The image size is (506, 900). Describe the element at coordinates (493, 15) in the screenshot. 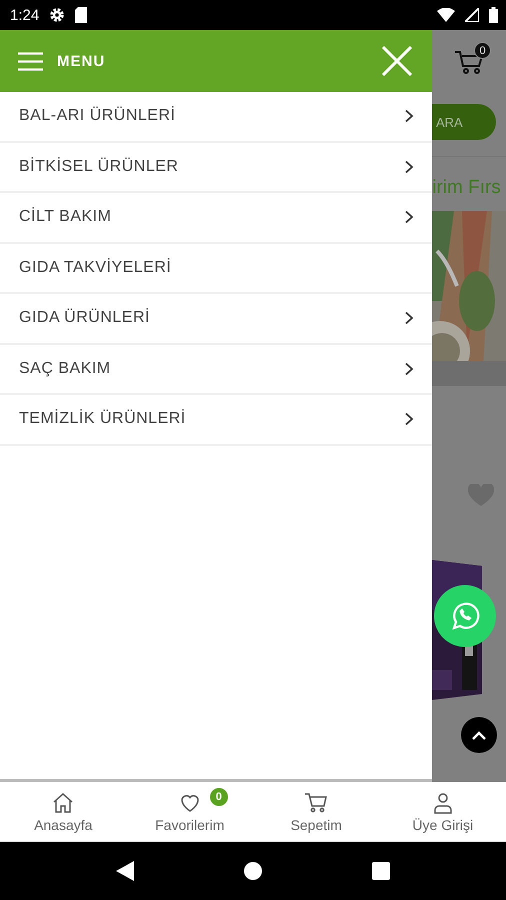

I see `battery-icon` at that location.